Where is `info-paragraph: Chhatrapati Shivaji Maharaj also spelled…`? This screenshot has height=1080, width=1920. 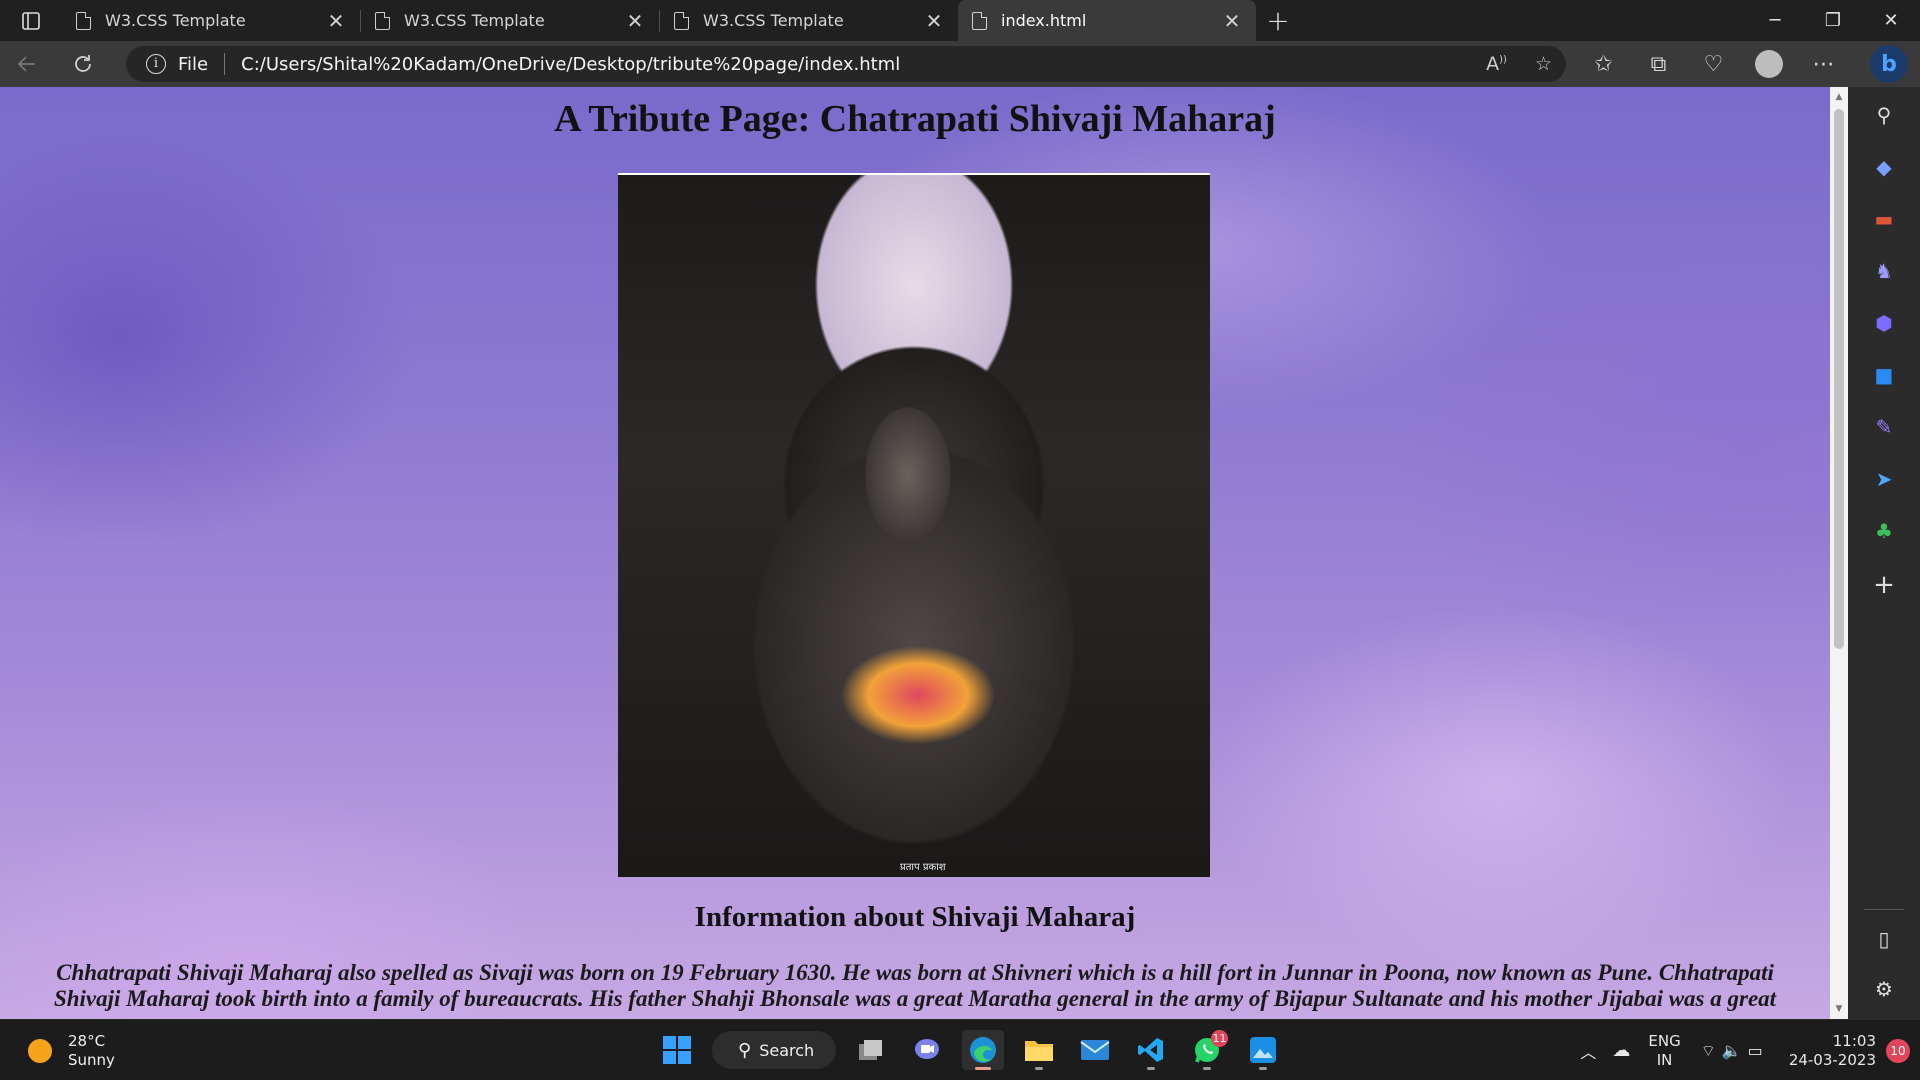 info-paragraph: Chhatrapati Shivaji Maharaj also spelled… is located at coordinates (915, 985).